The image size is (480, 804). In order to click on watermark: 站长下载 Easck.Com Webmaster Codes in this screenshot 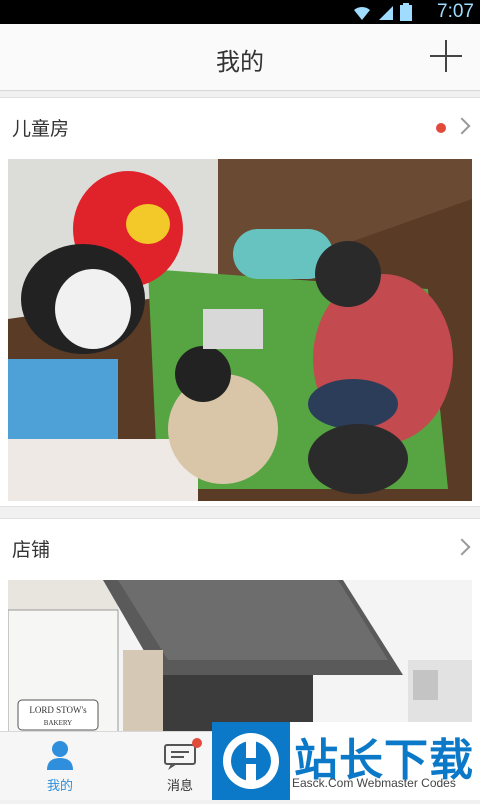, I will do `click(346, 761)`.